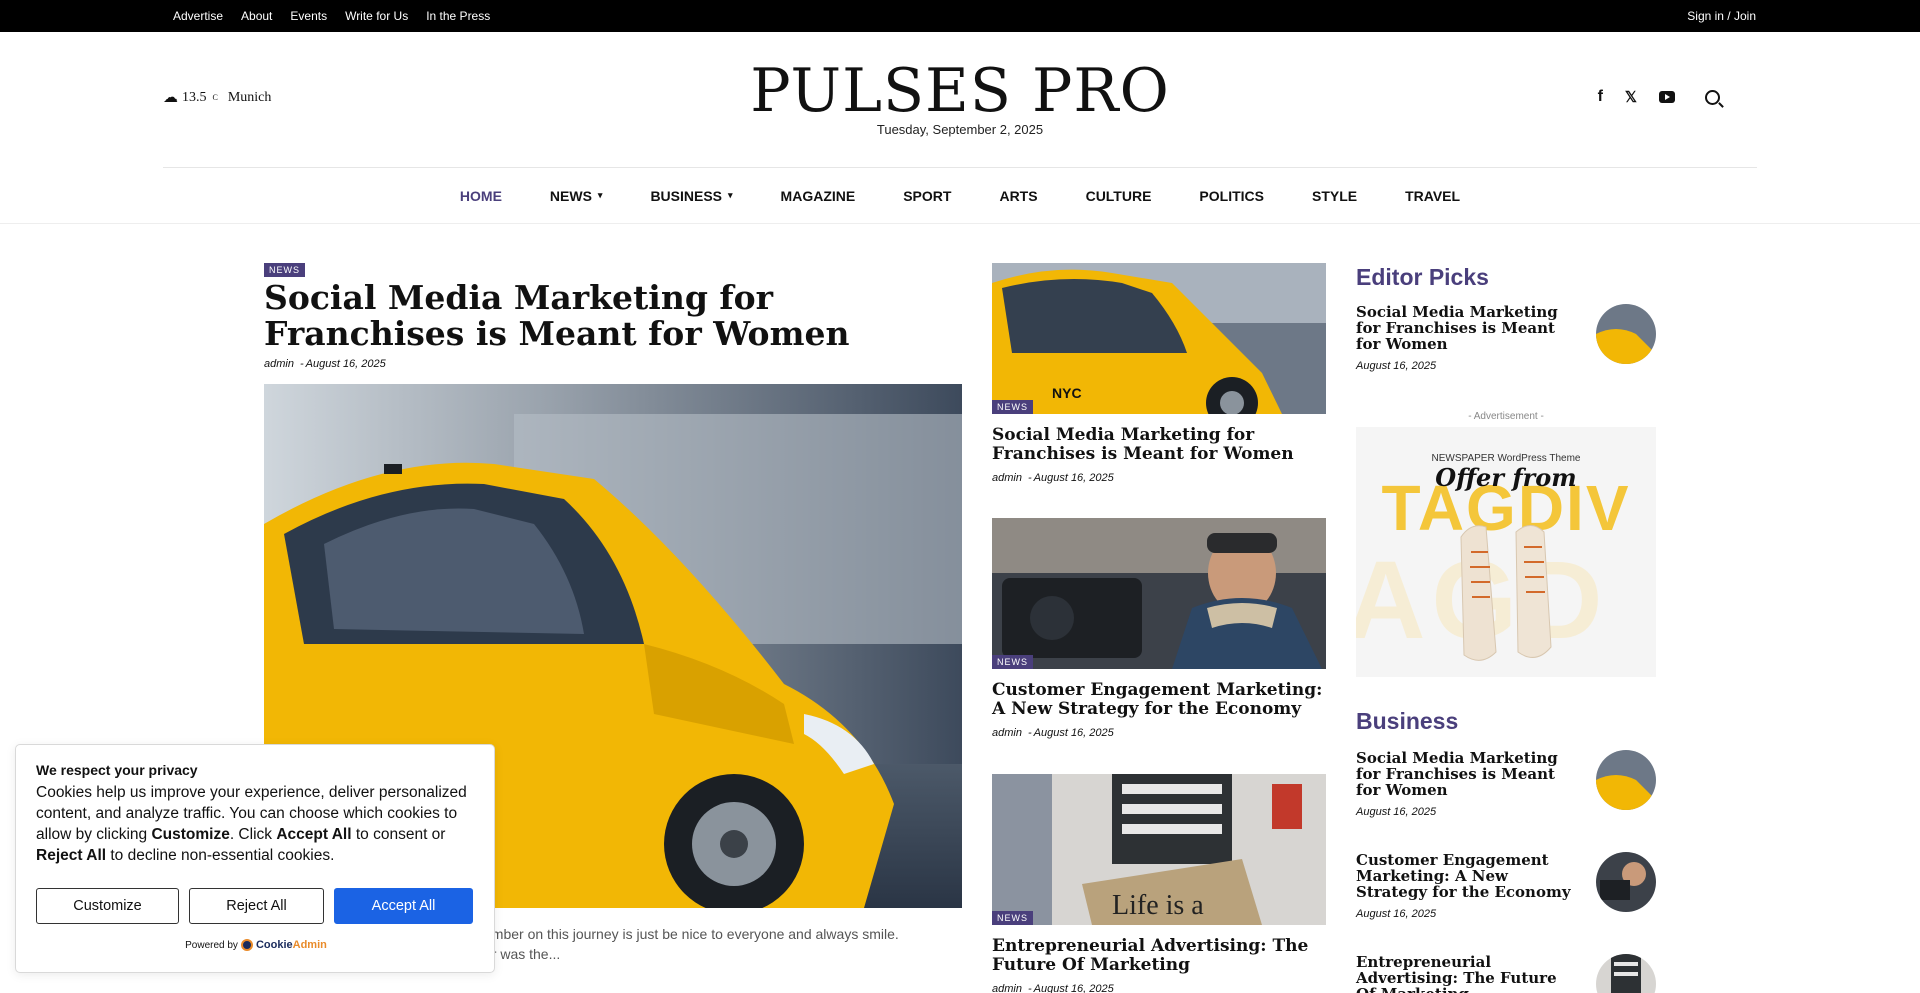 This screenshot has height=993, width=1920. I want to click on mid-article-thumb: Life is a NEWS, so click(1159, 849).